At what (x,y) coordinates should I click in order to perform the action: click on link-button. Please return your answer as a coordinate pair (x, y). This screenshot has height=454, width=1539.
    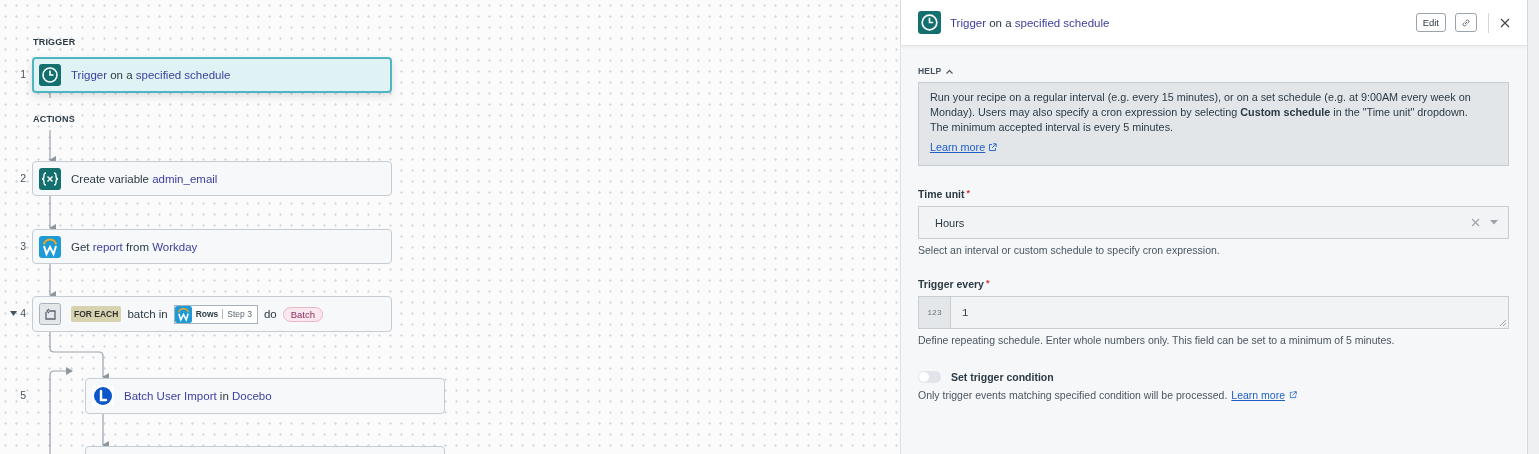
    Looking at the image, I should click on (1466, 22).